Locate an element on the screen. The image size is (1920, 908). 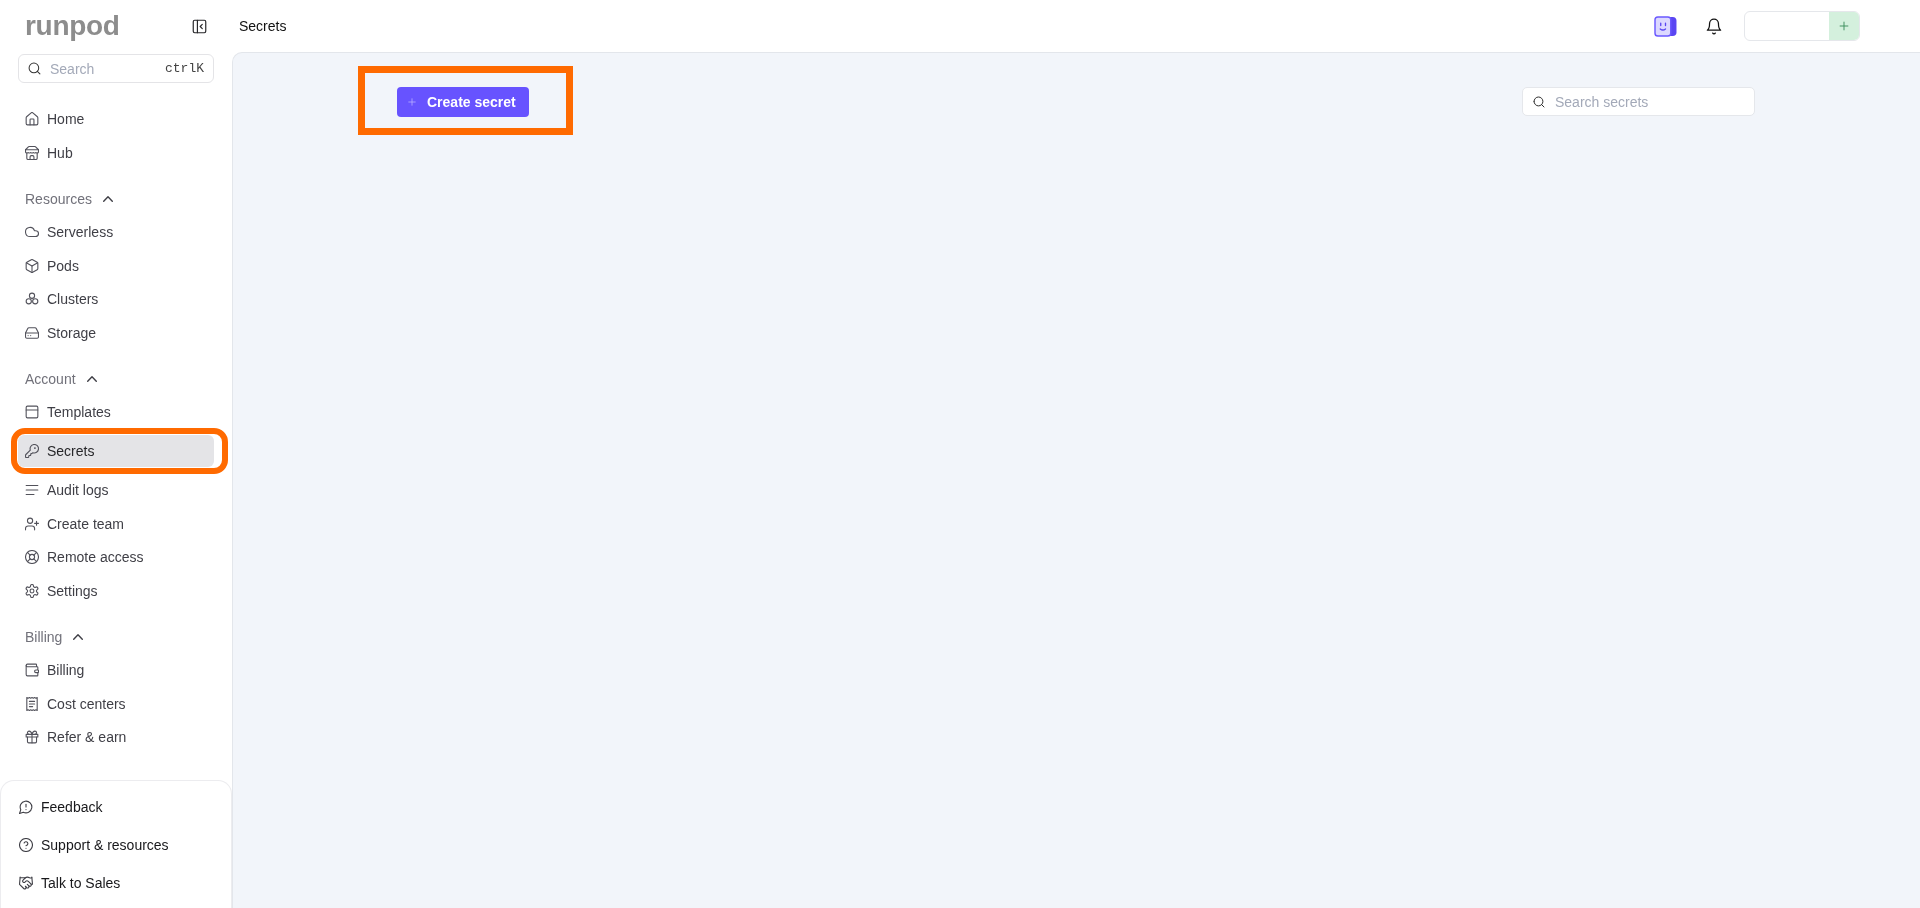
nav-item: Settings is located at coordinates (116, 590).